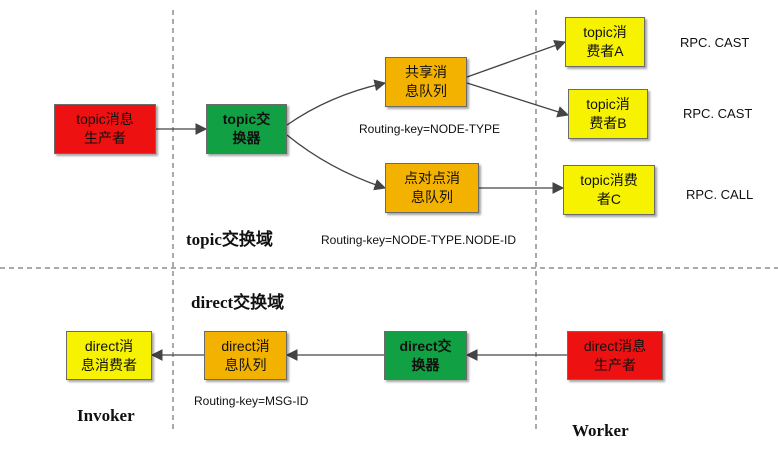  I want to click on shared-queue-box: 共享消 息队列, so click(426, 82).